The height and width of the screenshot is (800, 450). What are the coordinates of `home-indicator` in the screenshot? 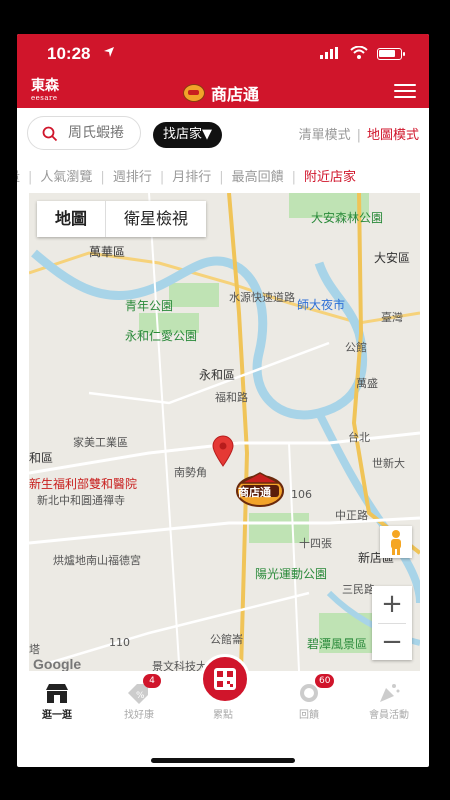 It's located at (223, 760).